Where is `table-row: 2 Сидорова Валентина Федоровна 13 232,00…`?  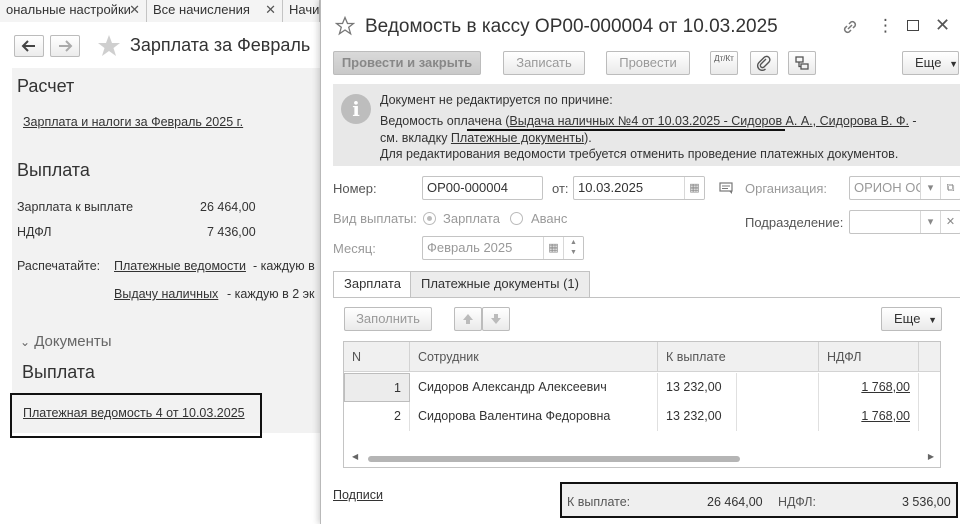
table-row: 2 Сидорова Валентина Федоровна 13 232,00… is located at coordinates (642, 416).